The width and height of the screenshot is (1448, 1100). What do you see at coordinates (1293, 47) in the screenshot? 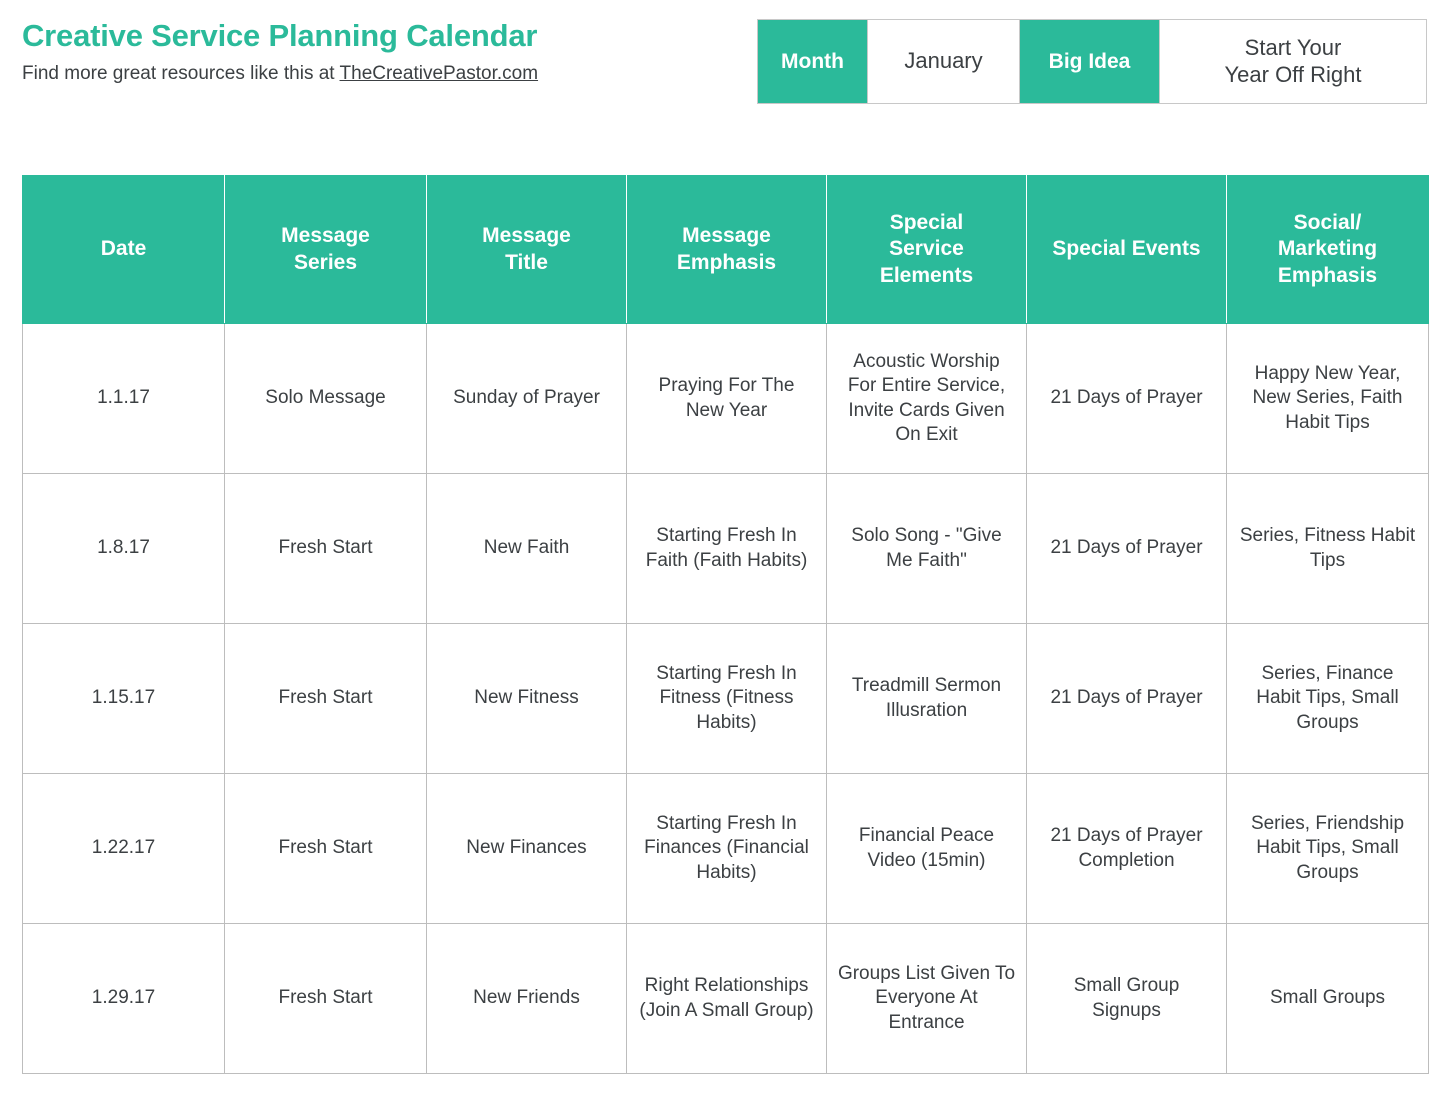
I see `big-idea-line-1: Start Your` at bounding box center [1293, 47].